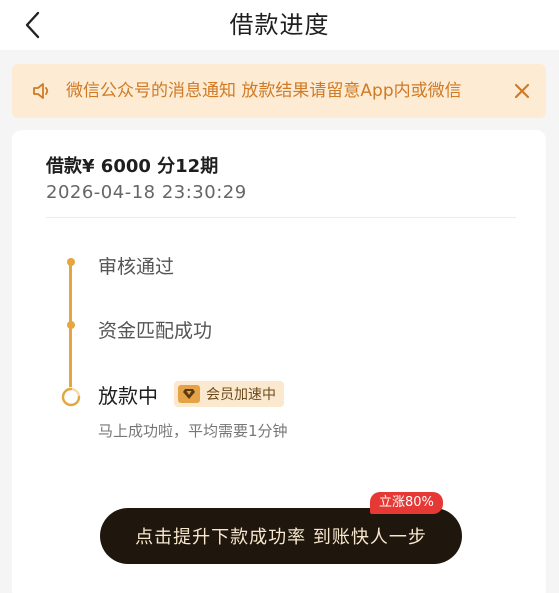 The image size is (559, 593). Describe the element at coordinates (193, 431) in the screenshot. I see `step-disbursing-hint: 马上成功啦，平均需要1分钟` at that location.